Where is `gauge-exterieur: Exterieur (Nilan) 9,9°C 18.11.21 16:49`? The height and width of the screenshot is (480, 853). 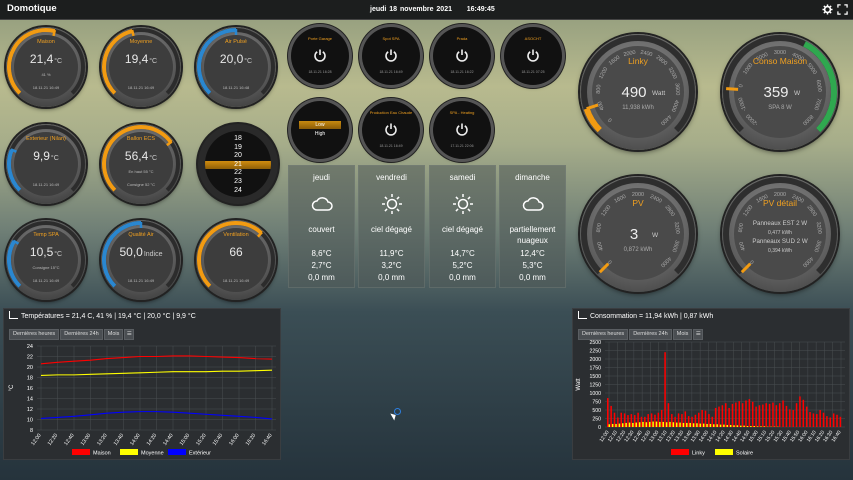
gauge-exterieur: Exterieur (Nilan) 9,9°C 18.11.21 16:49 is located at coordinates (46, 164).